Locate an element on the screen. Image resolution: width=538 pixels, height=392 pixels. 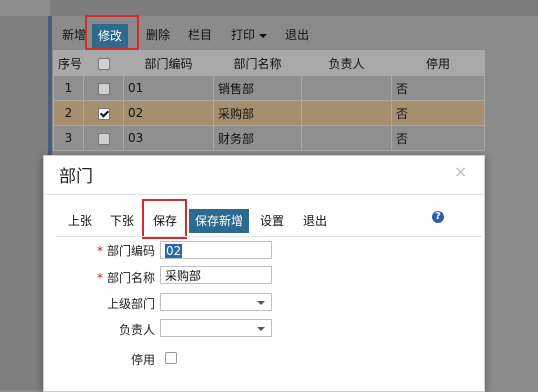
table-row: 1 01 销售部 否 is located at coordinates (269, 88).